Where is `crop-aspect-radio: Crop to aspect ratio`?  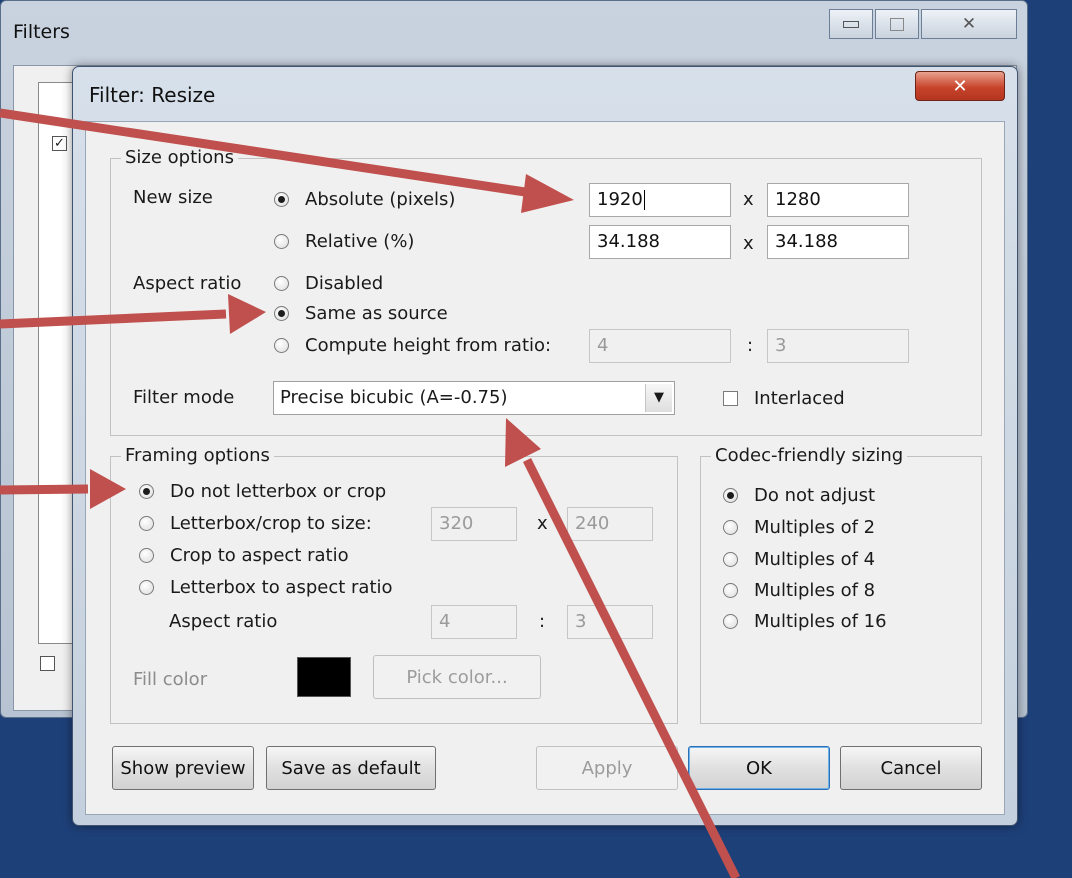 crop-aspect-radio: Crop to aspect ratio is located at coordinates (244, 555).